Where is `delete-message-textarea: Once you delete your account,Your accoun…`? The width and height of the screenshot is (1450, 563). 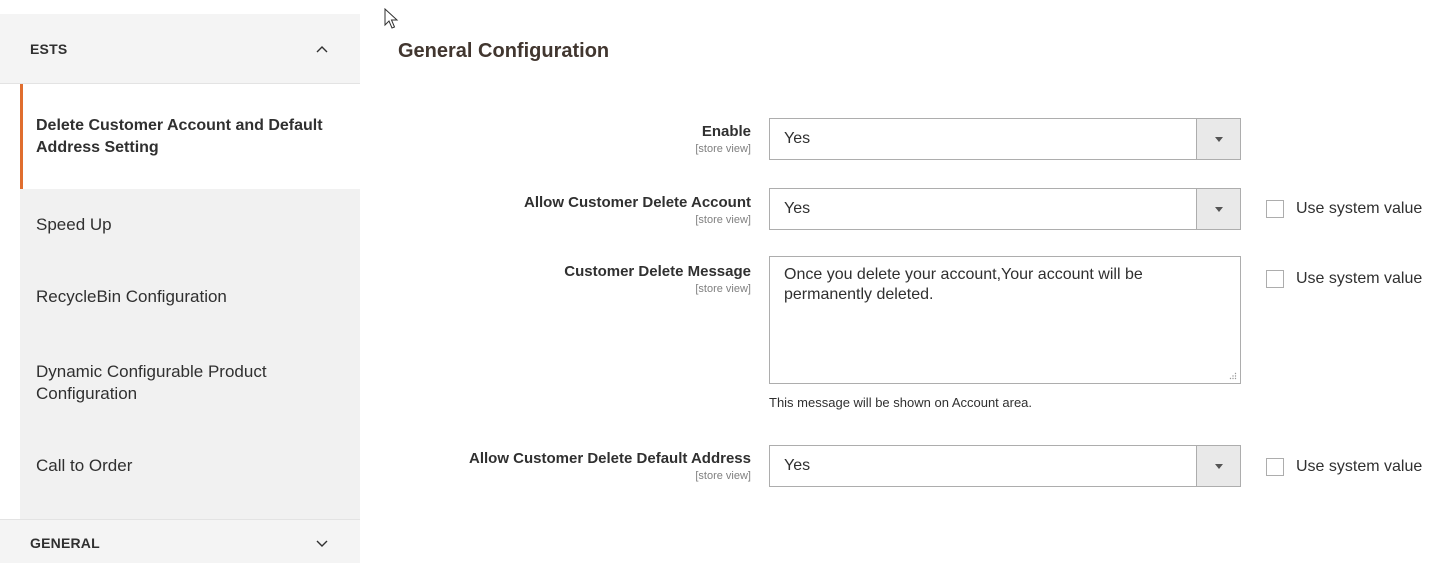 delete-message-textarea: Once you delete your account,Your accoun… is located at coordinates (1005, 320).